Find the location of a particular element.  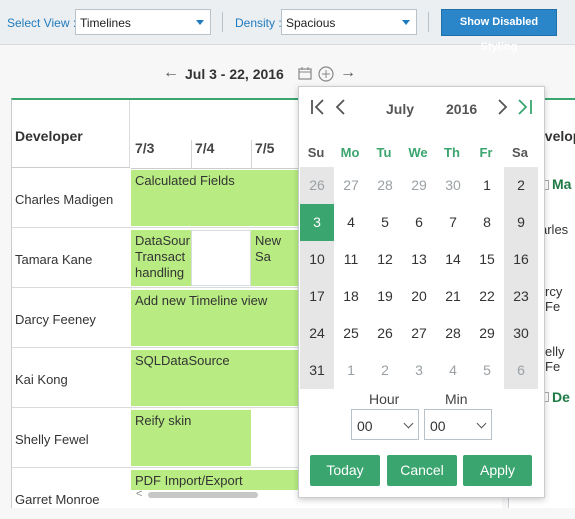

calendar-day: 13 is located at coordinates (419, 259).